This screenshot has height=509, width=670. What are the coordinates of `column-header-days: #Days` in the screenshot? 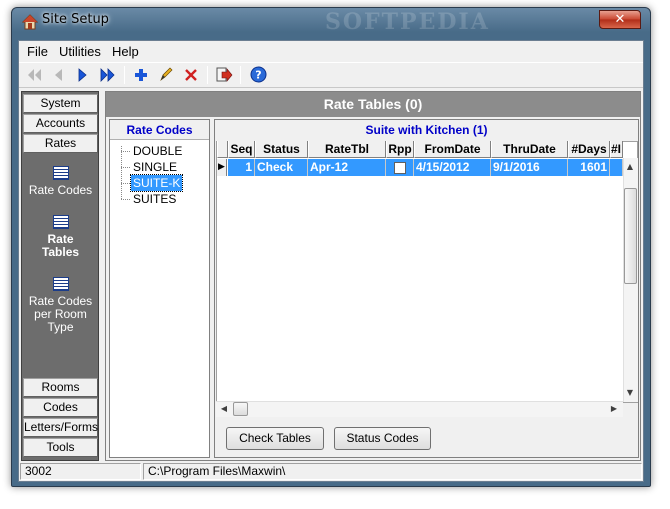 It's located at (589, 149).